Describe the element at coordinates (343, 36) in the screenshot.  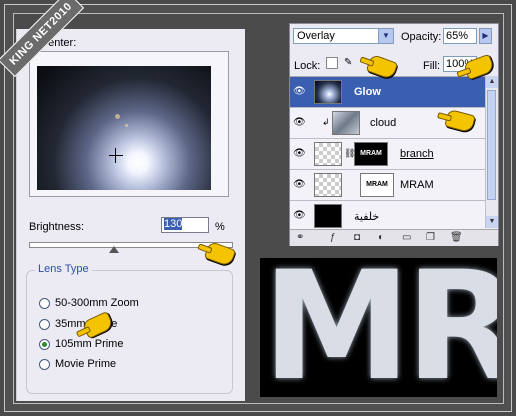
I see `blend-mode-select: Overlay ▼` at that location.